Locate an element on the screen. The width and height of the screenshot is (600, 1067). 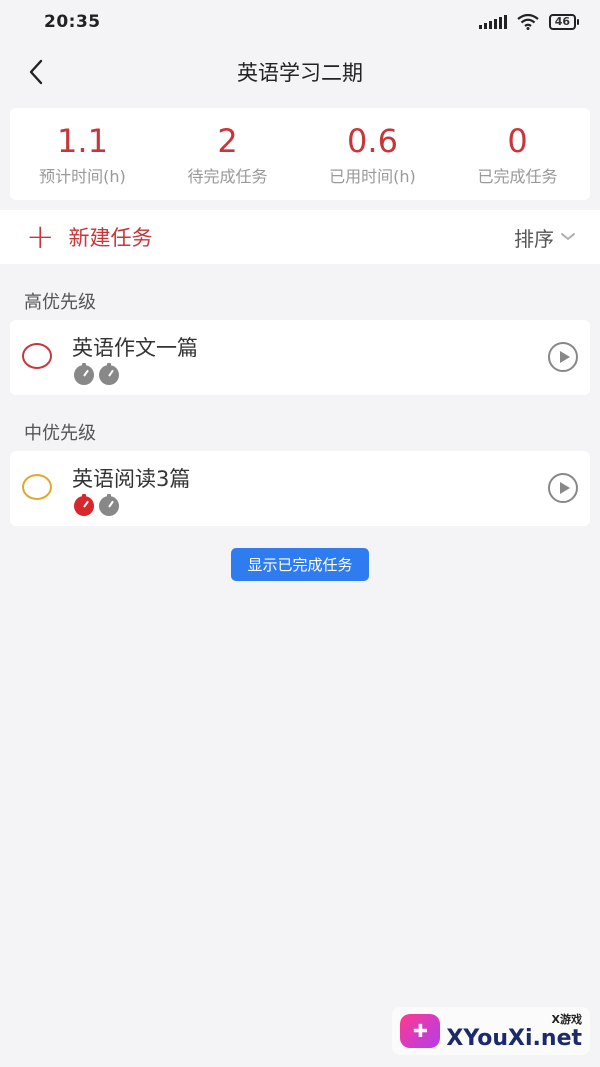
watermark: ✚ X游戏 XYouXi.net is located at coordinates (491, 1031).